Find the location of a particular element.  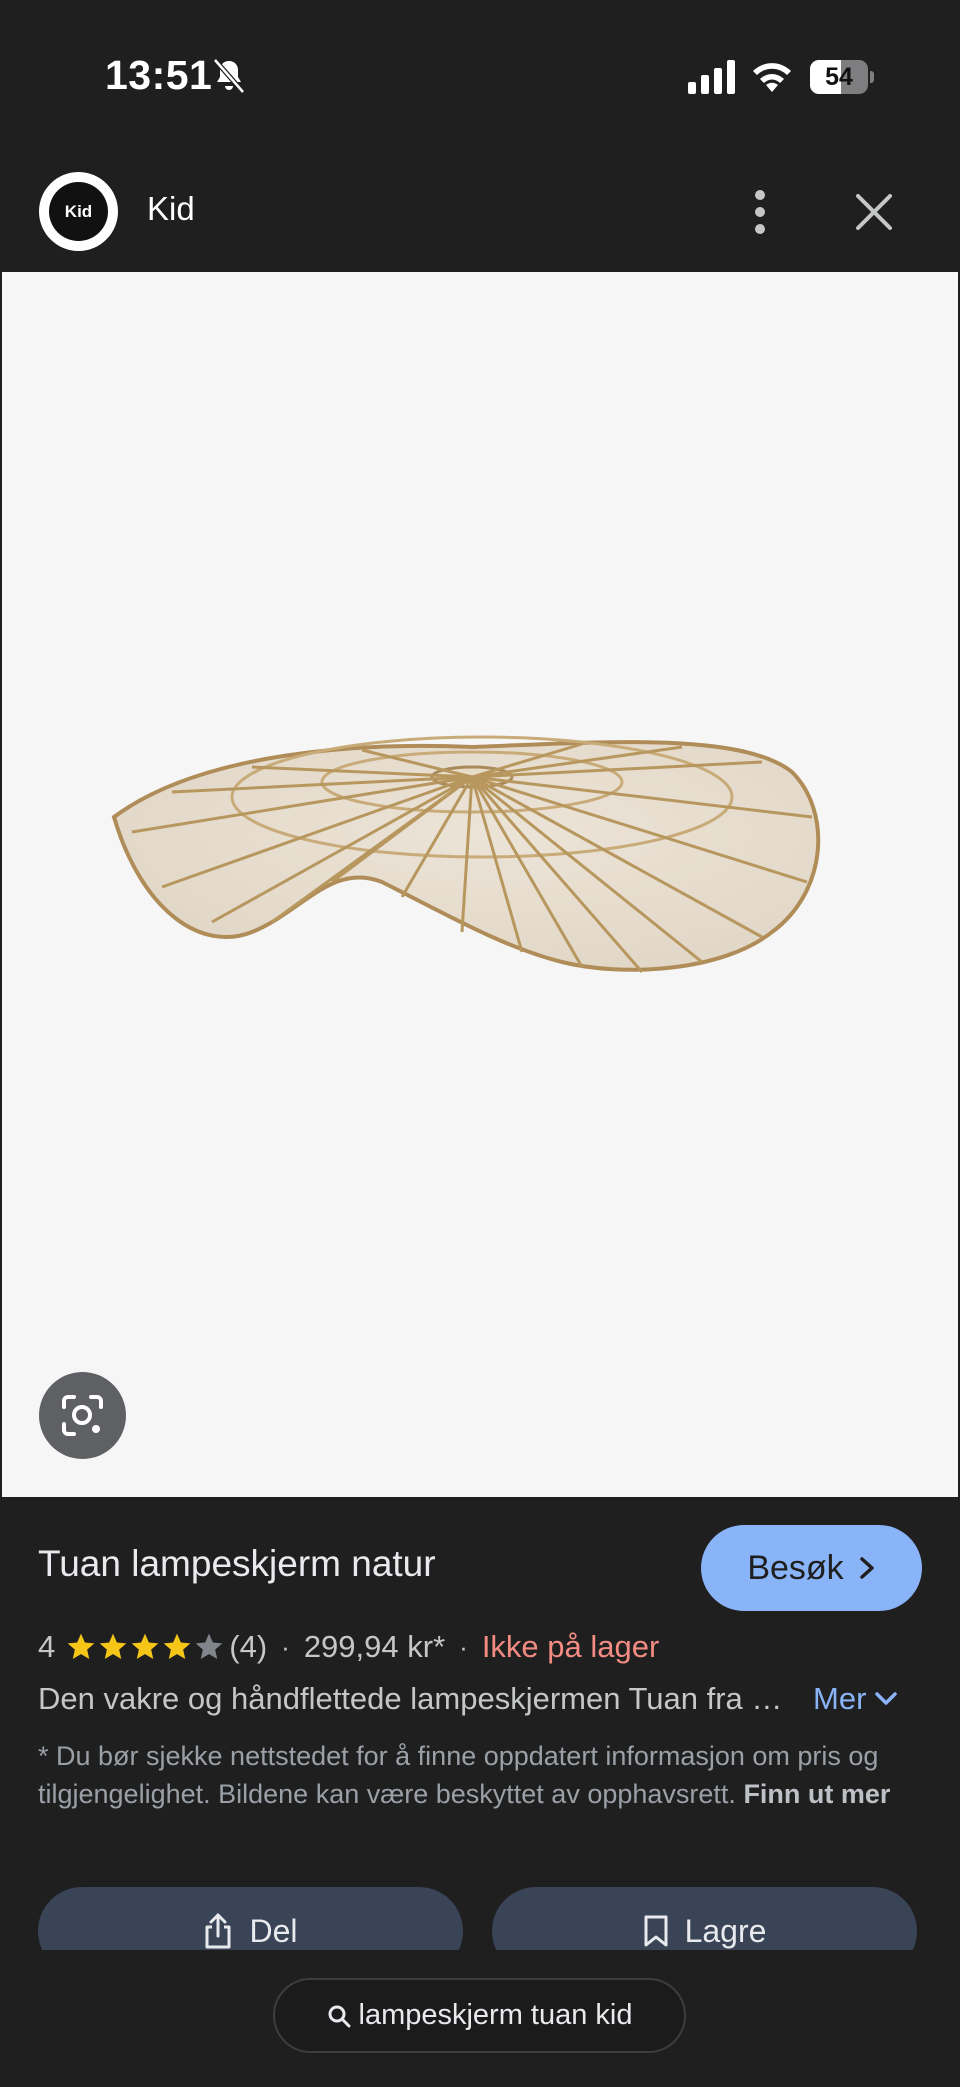

chevron-down-icon is located at coordinates (886, 1698).